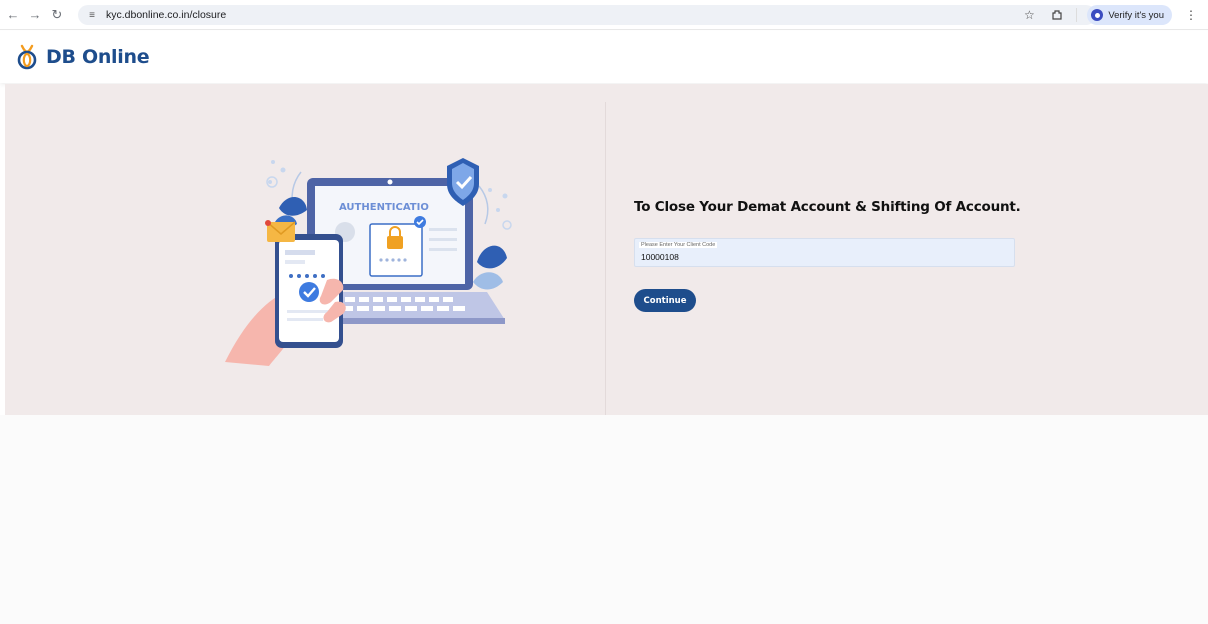 The height and width of the screenshot is (624, 1208). I want to click on url-text: kyc.dbonline.co.in/closure, so click(166, 15).